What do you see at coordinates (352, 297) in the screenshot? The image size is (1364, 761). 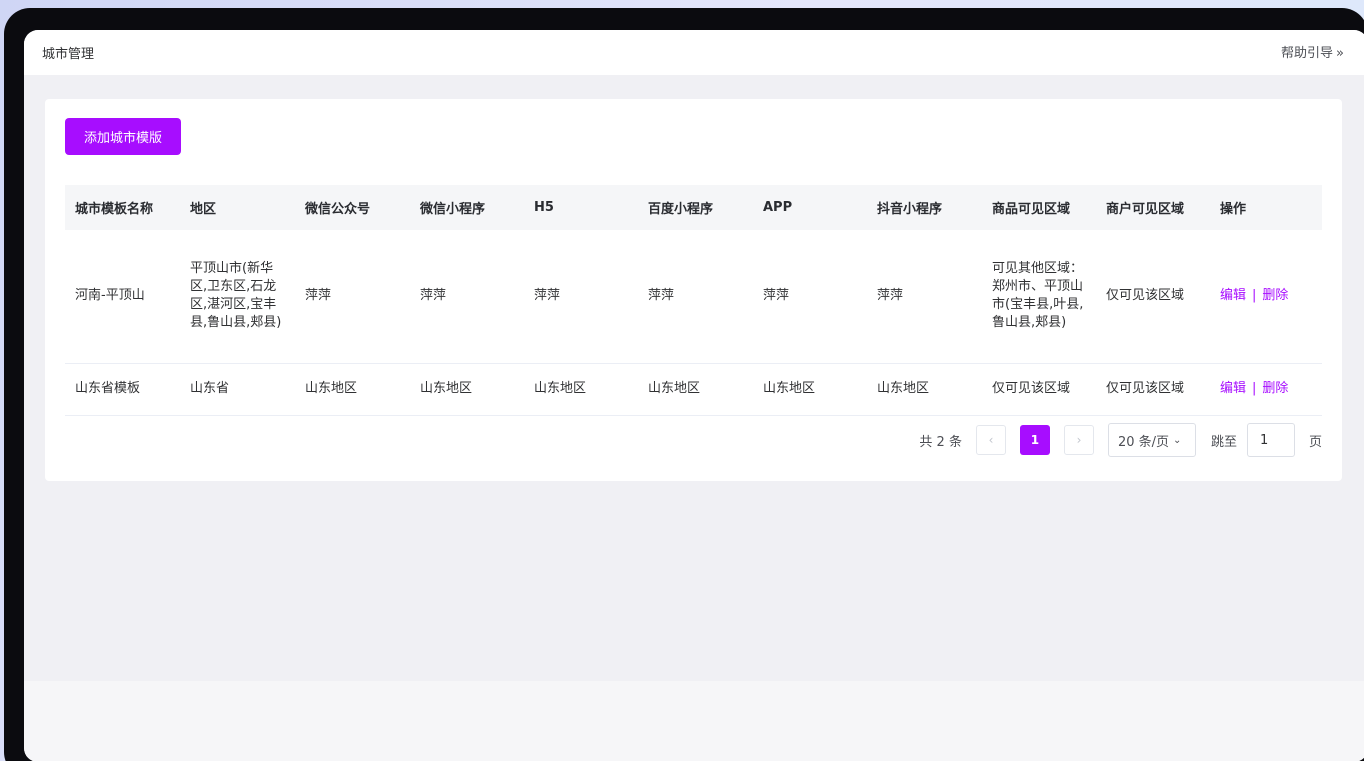 I see `cell-wechat-mp: 萍萍` at bounding box center [352, 297].